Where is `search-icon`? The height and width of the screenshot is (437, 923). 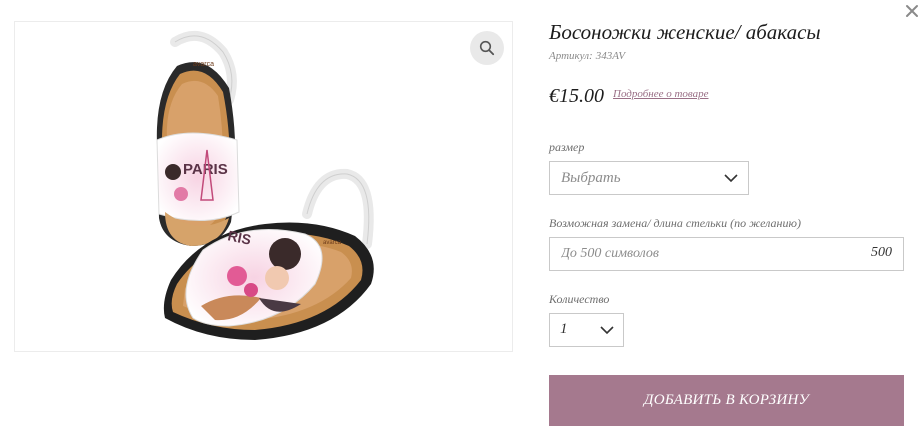
search-icon is located at coordinates (487, 48).